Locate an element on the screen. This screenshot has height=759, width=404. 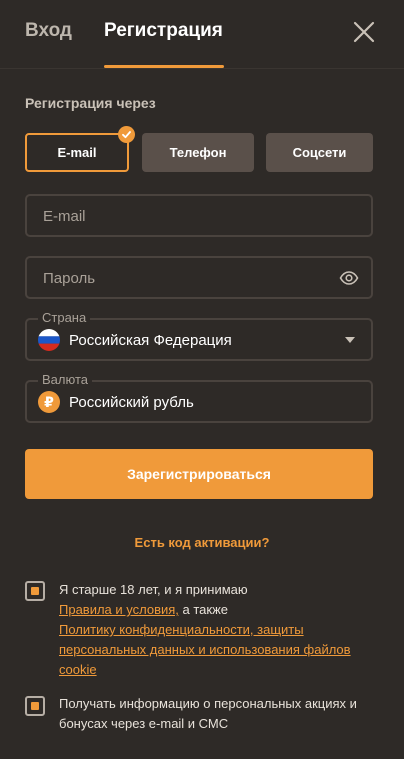
also-text: а также is located at coordinates (203, 609).